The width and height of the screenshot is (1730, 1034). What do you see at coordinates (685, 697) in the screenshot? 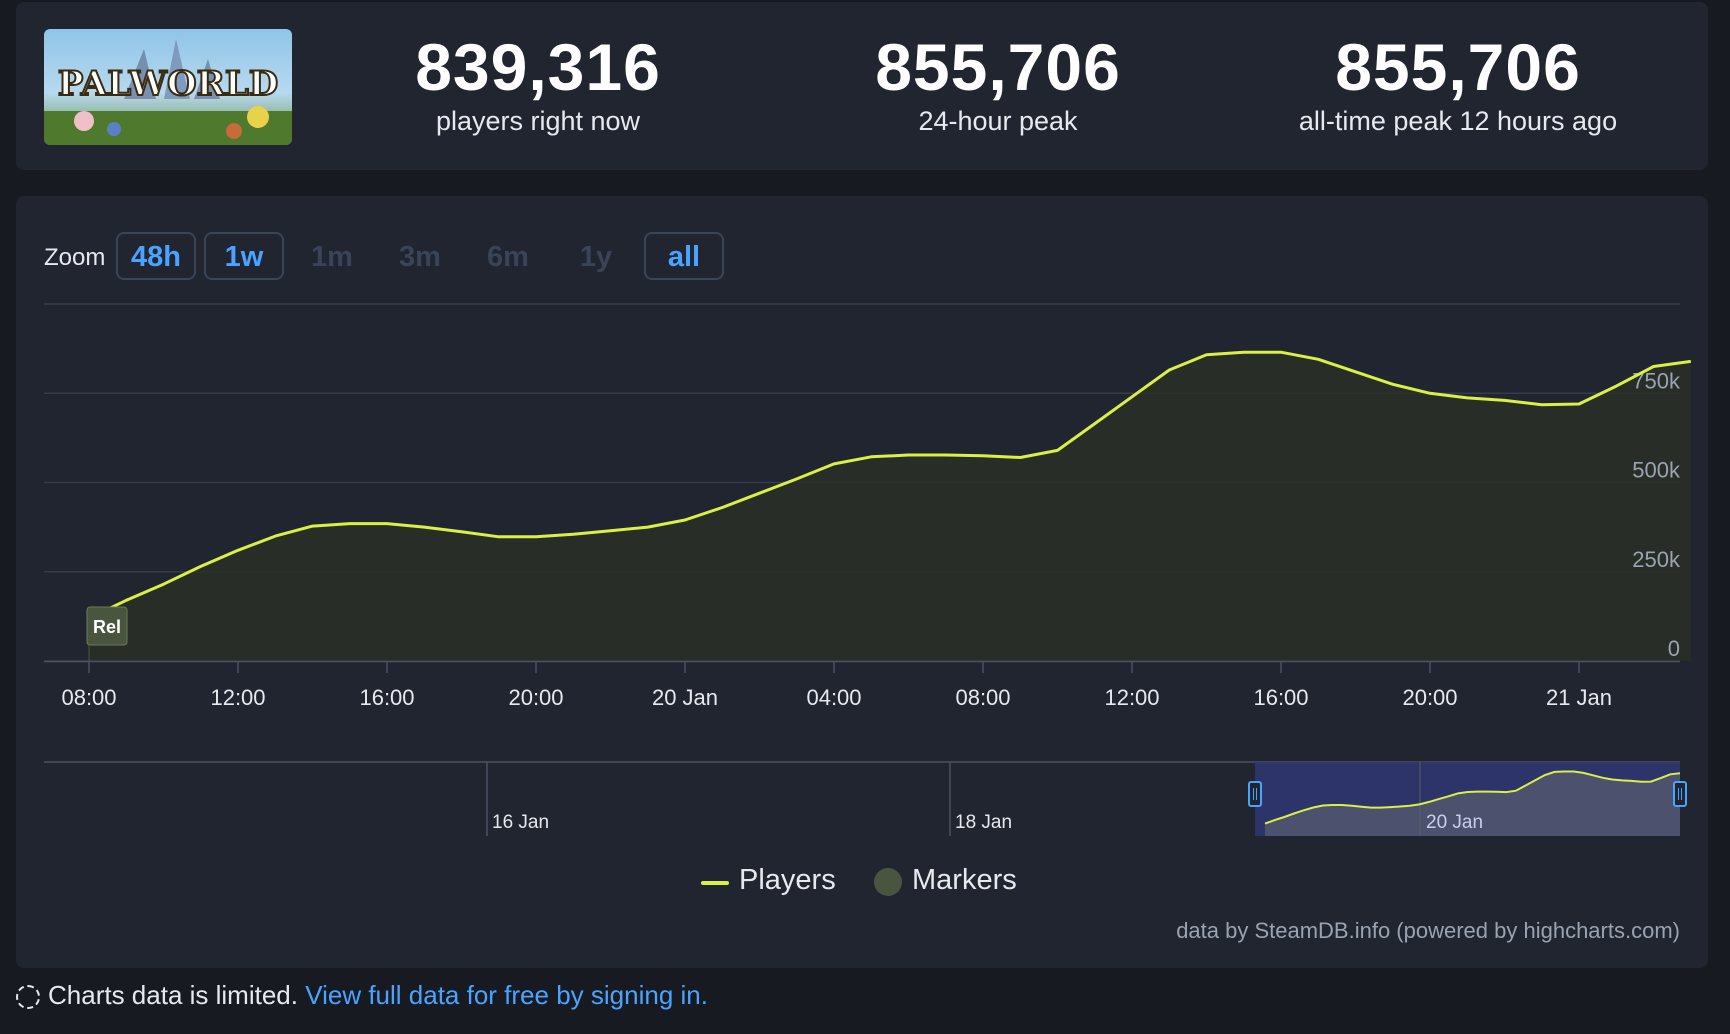
I see `x-tick-label: 20 Jan` at bounding box center [685, 697].